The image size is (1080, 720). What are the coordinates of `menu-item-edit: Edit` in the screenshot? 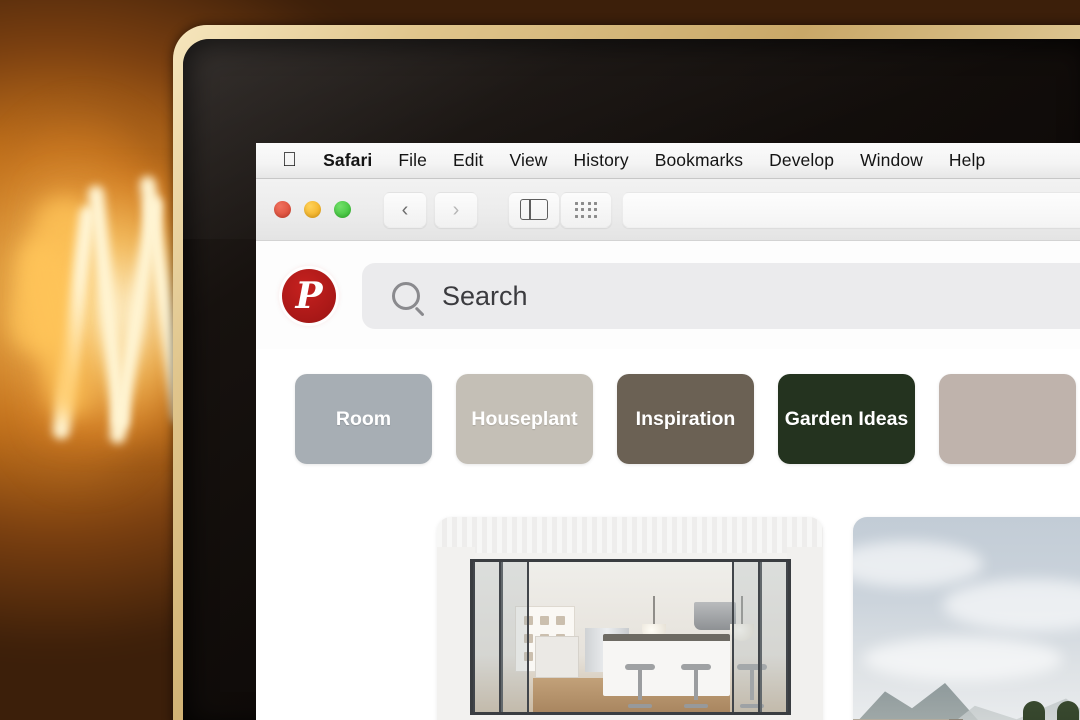 It's located at (468, 160).